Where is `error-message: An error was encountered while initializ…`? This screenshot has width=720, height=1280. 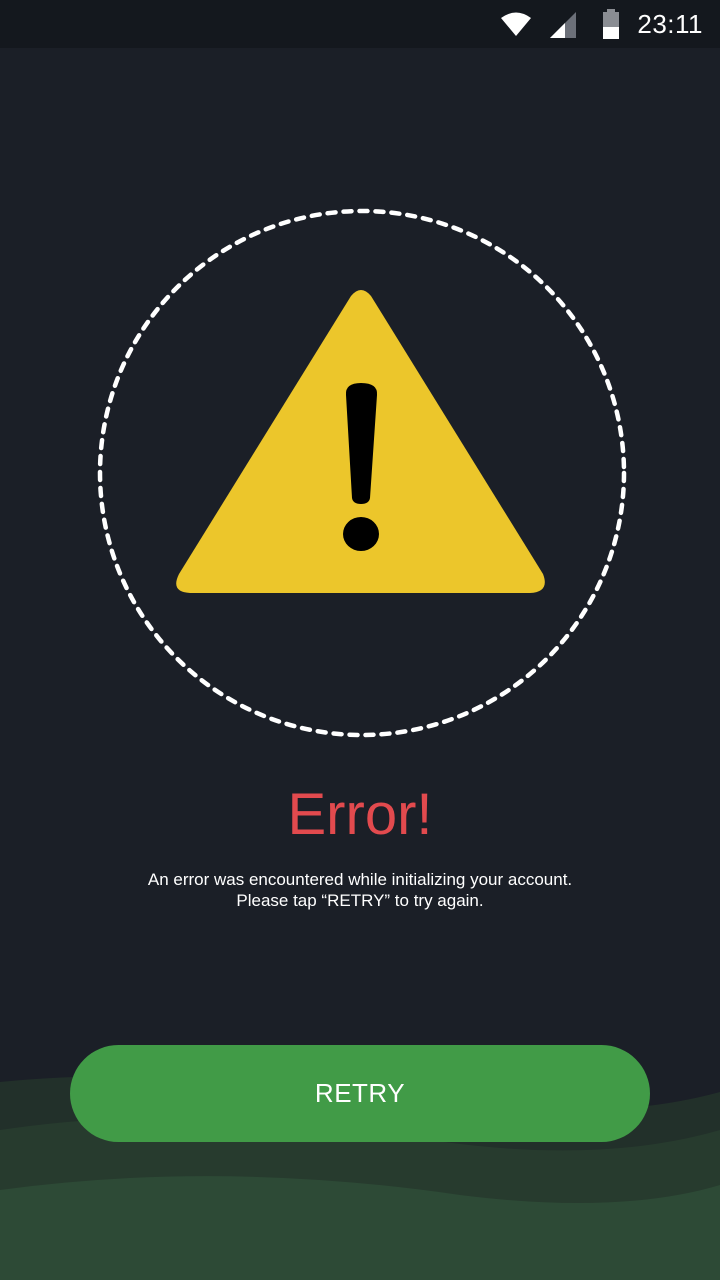
error-message: An error was encountered while initializ… is located at coordinates (360, 890).